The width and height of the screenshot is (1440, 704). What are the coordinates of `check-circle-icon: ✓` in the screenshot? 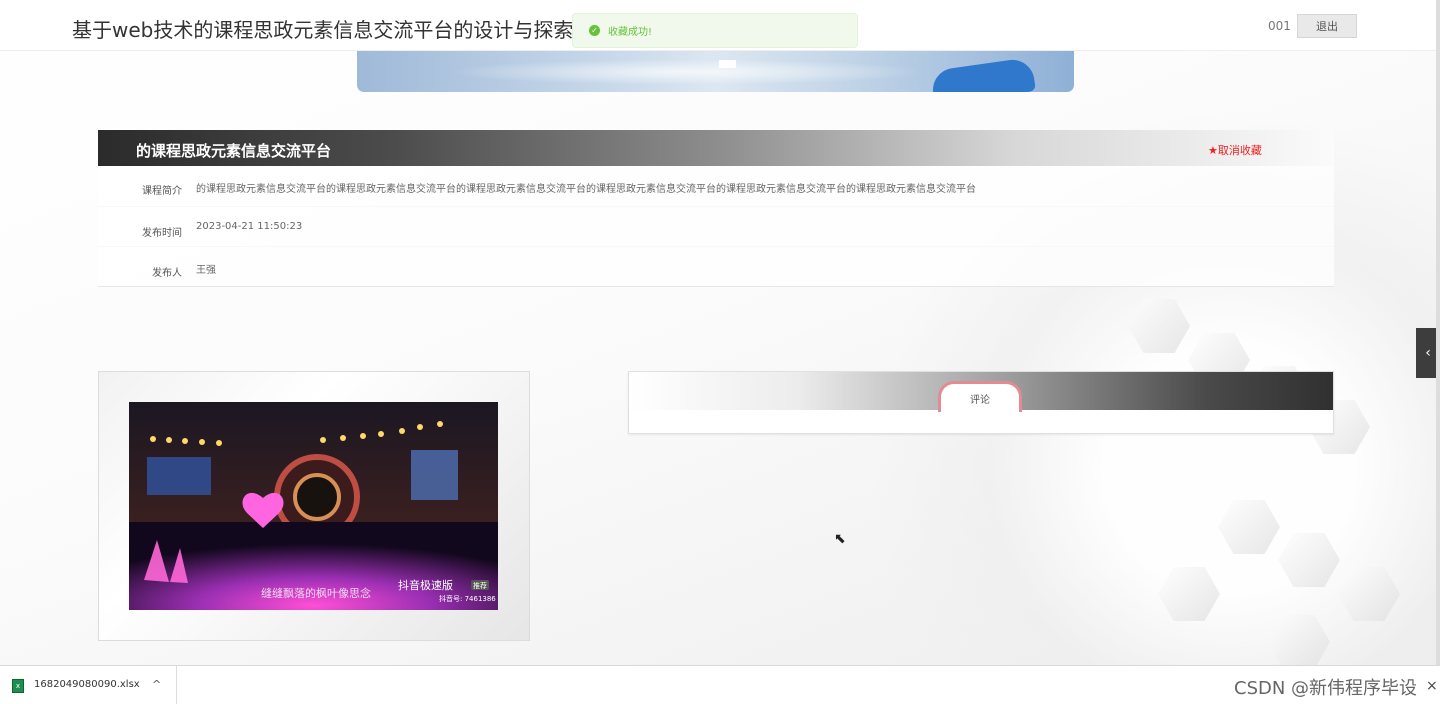 It's located at (594, 30).